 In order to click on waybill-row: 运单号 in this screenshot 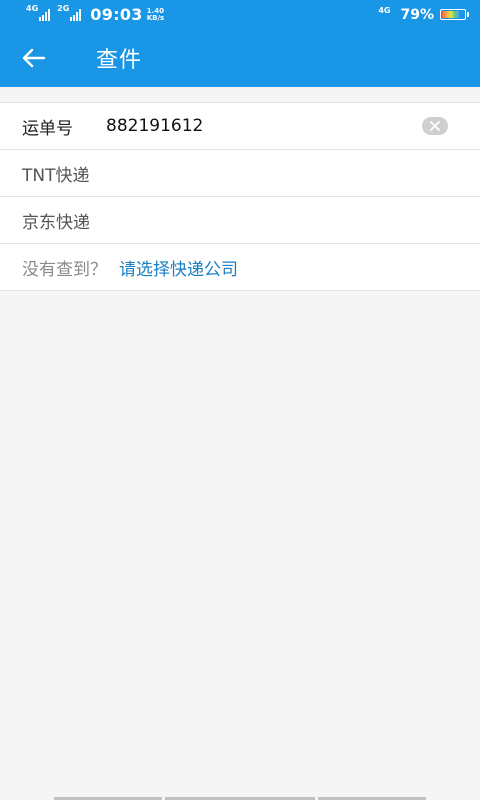, I will do `click(240, 126)`.